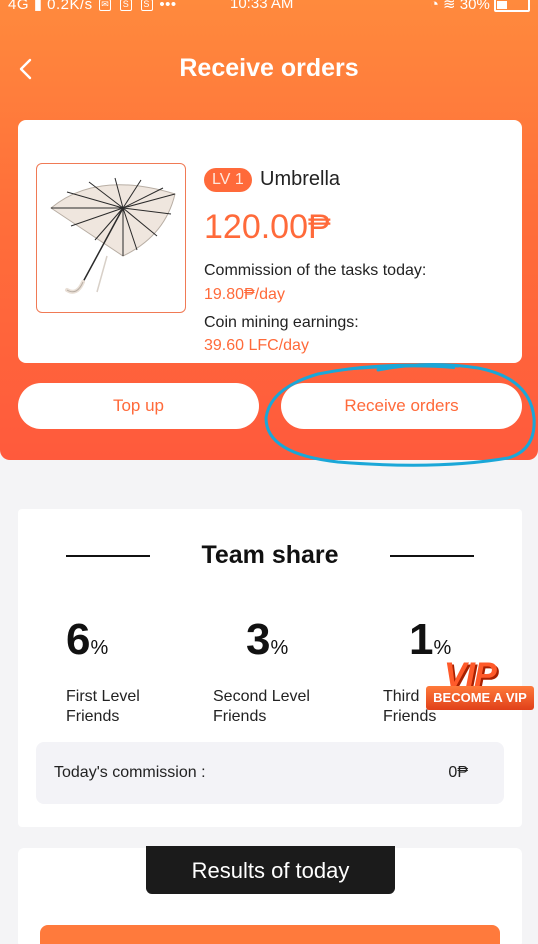 This screenshot has height=944, width=538. What do you see at coordinates (168, 6) in the screenshot?
I see `more-icon: •••` at bounding box center [168, 6].